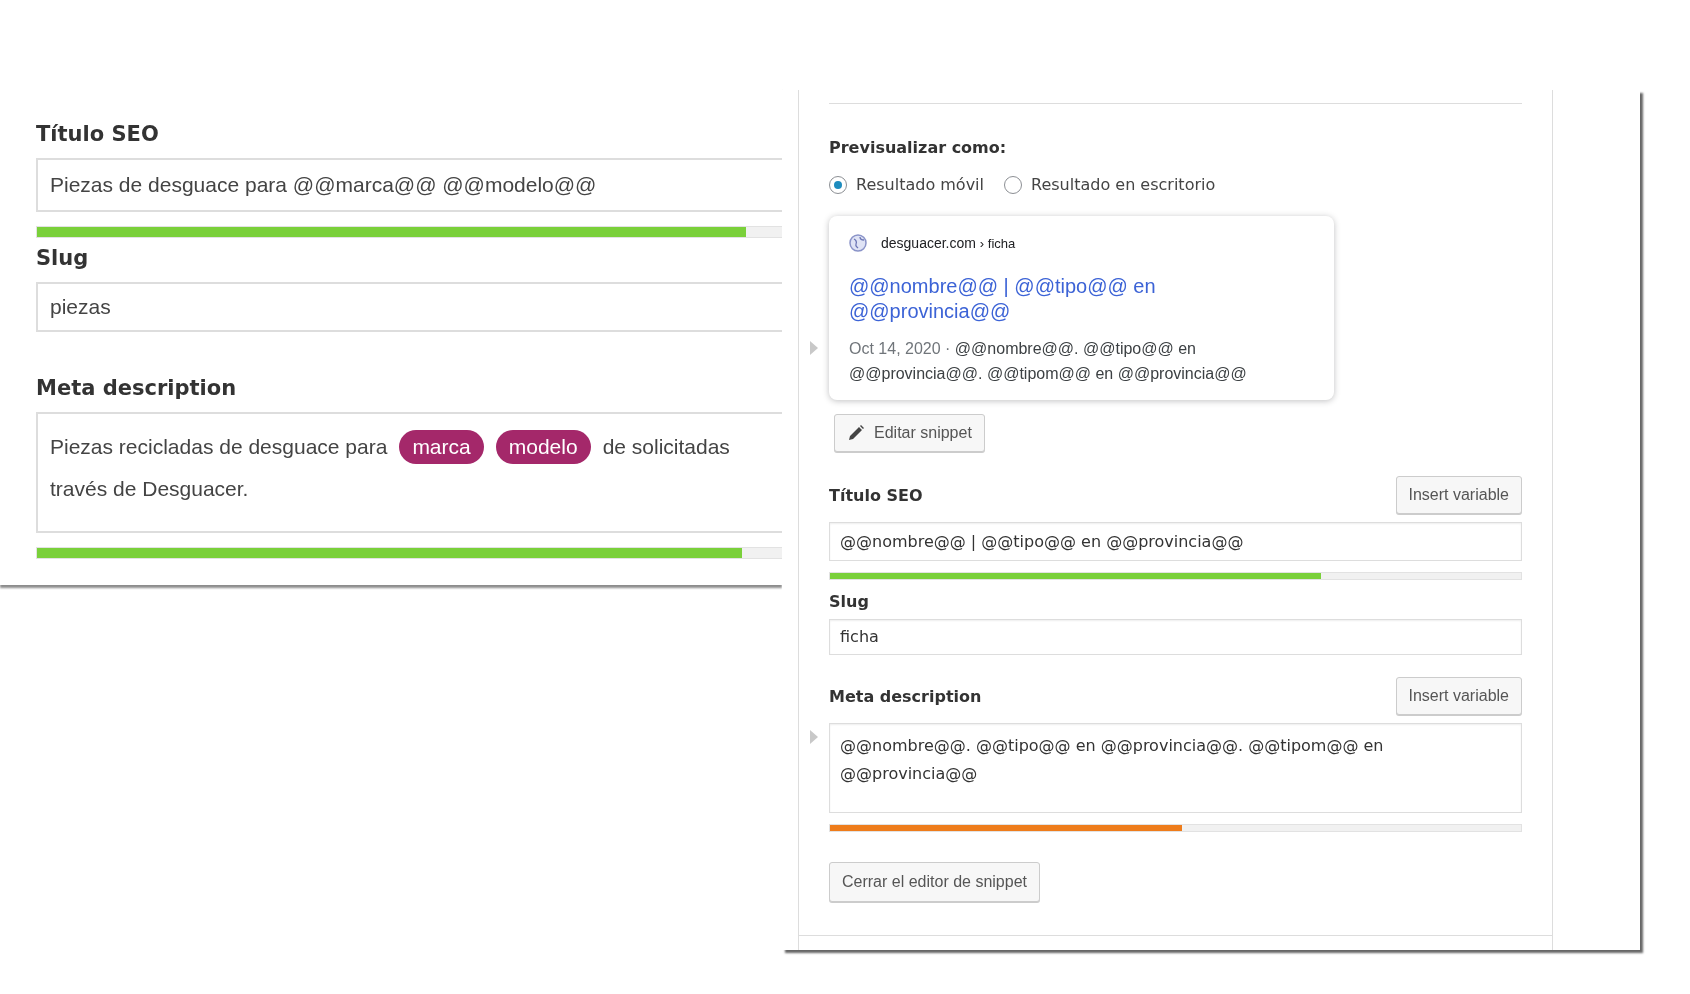 This screenshot has width=1690, height=994. Describe the element at coordinates (543, 447) in the screenshot. I see `variable-tag: modelo` at that location.